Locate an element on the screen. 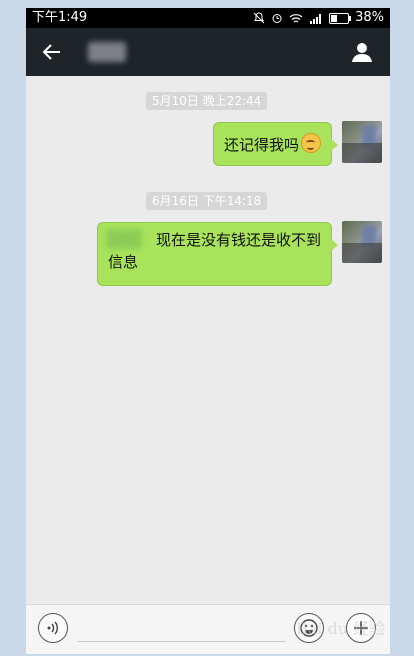 The image size is (414, 656). contact-name-redacted is located at coordinates (107, 52).